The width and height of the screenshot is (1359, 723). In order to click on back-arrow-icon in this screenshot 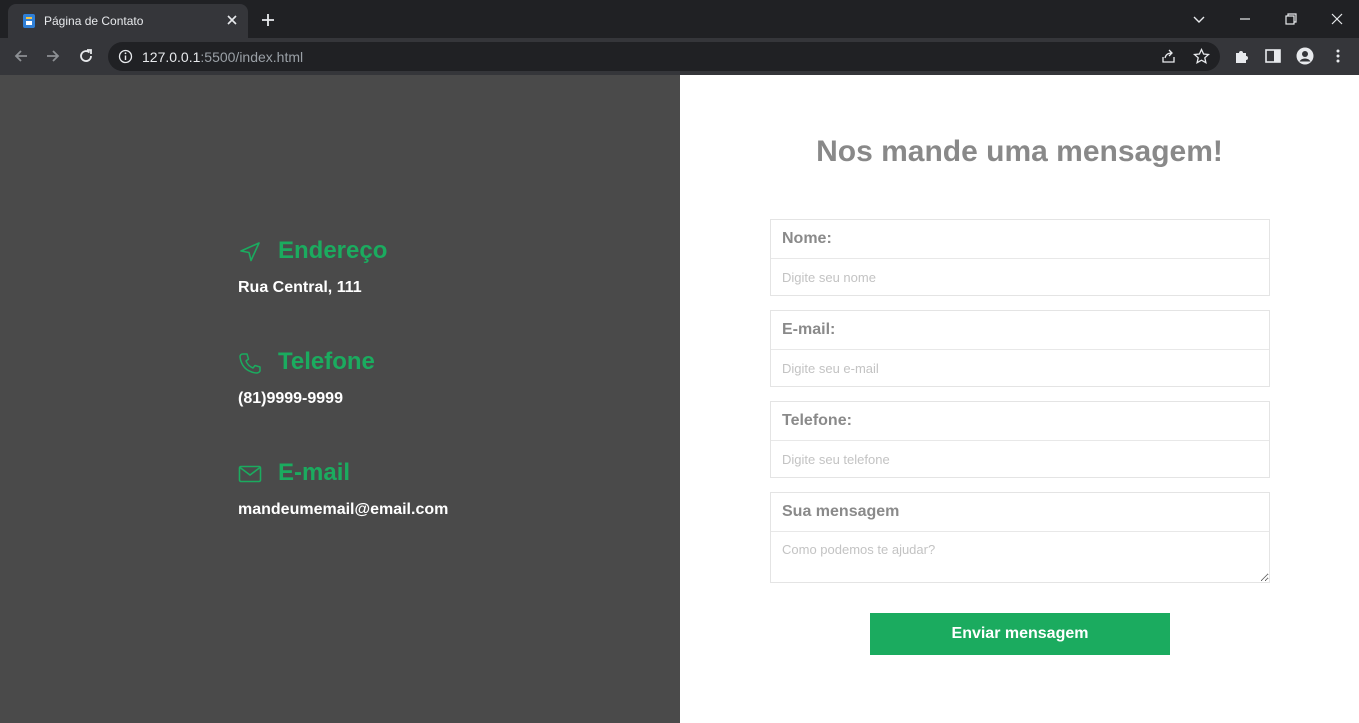, I will do `click(21, 56)`.